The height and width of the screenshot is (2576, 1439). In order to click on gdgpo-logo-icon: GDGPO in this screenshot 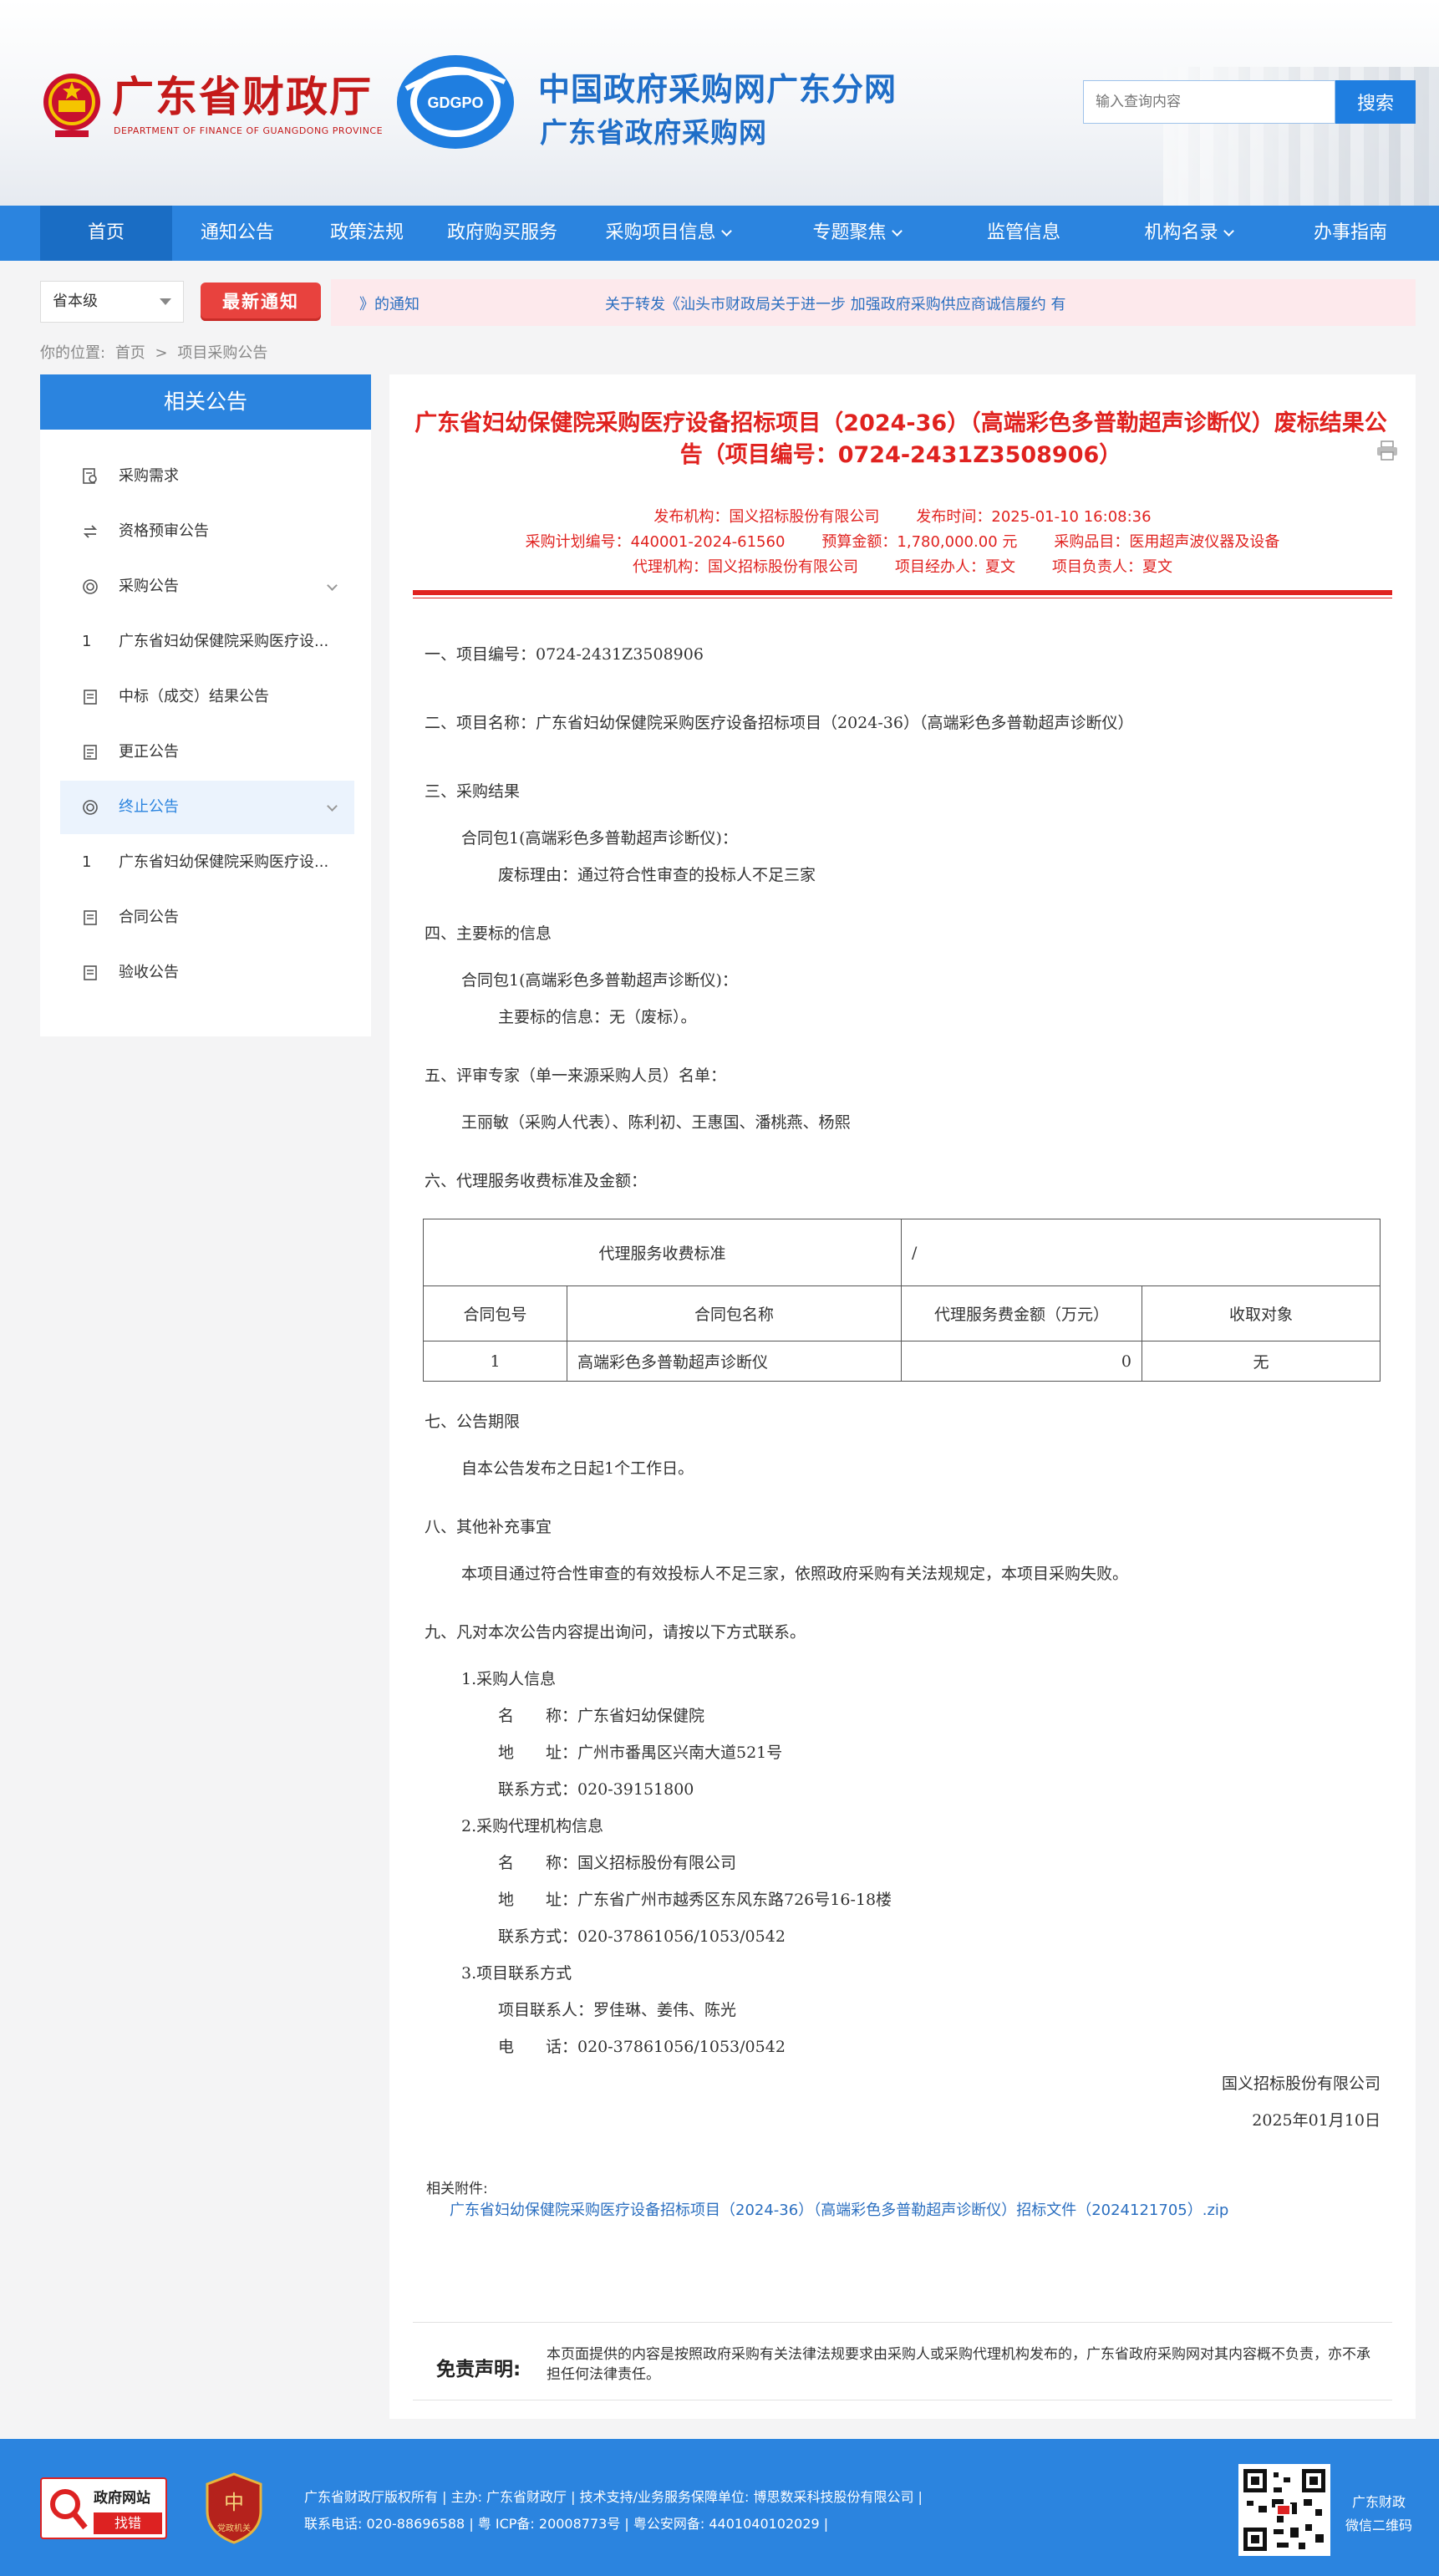, I will do `click(455, 102)`.